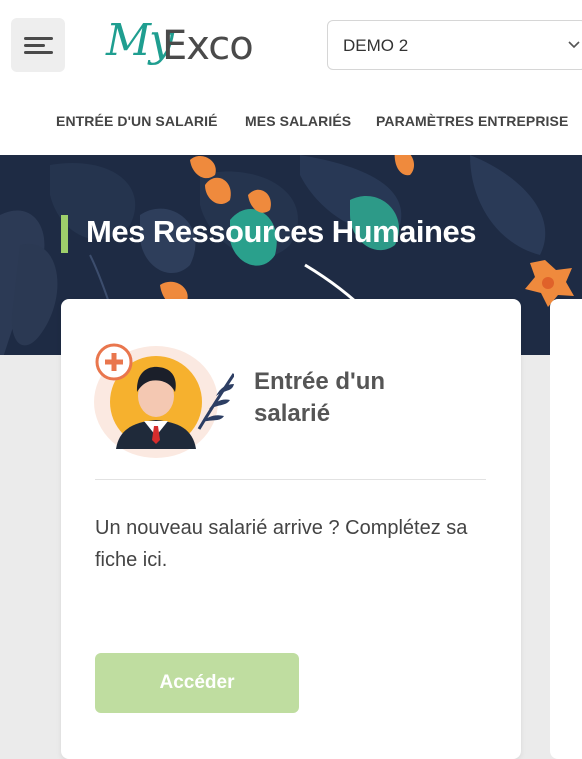  Describe the element at coordinates (208, 46) in the screenshot. I see `logo-exco: Exco` at that location.